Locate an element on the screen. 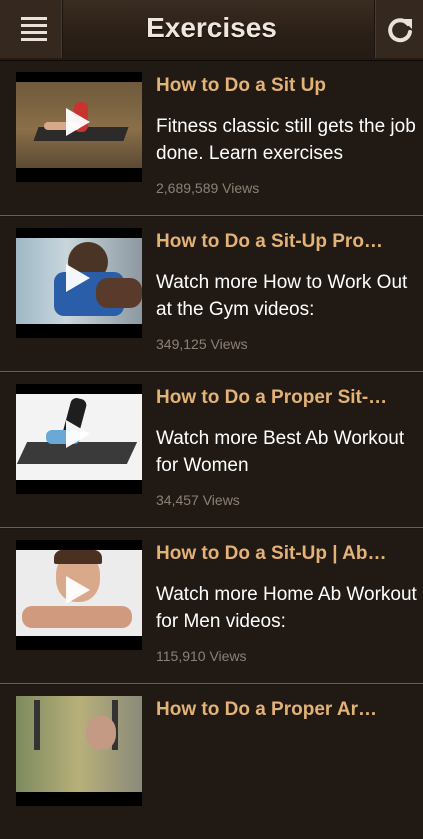 The image size is (423, 839). refresh-button is located at coordinates (398, 29).